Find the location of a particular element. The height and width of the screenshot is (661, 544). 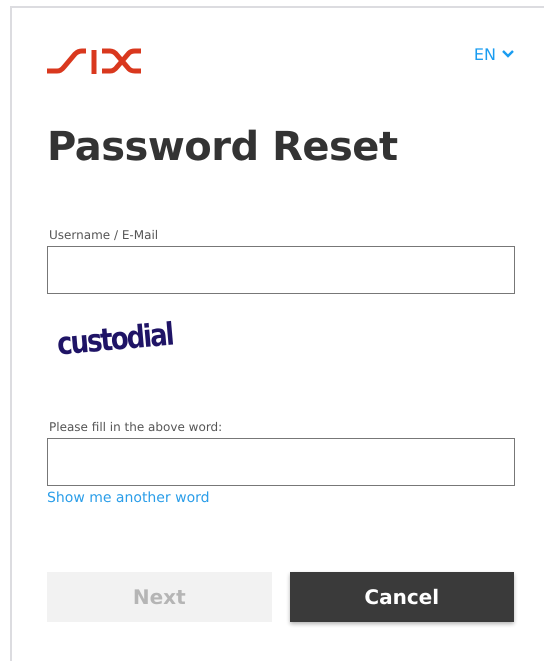

cancel-button: Cancel is located at coordinates (402, 597).